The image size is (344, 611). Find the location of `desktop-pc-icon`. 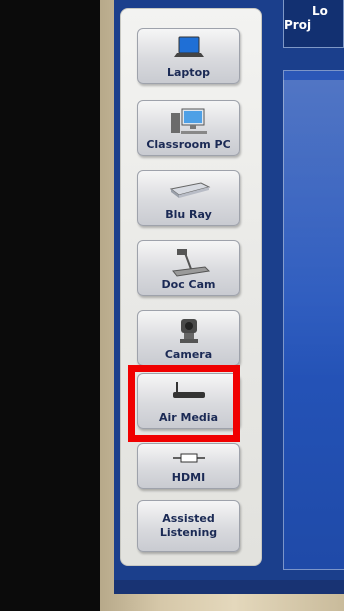

desktop-pc-icon is located at coordinates (189, 124).